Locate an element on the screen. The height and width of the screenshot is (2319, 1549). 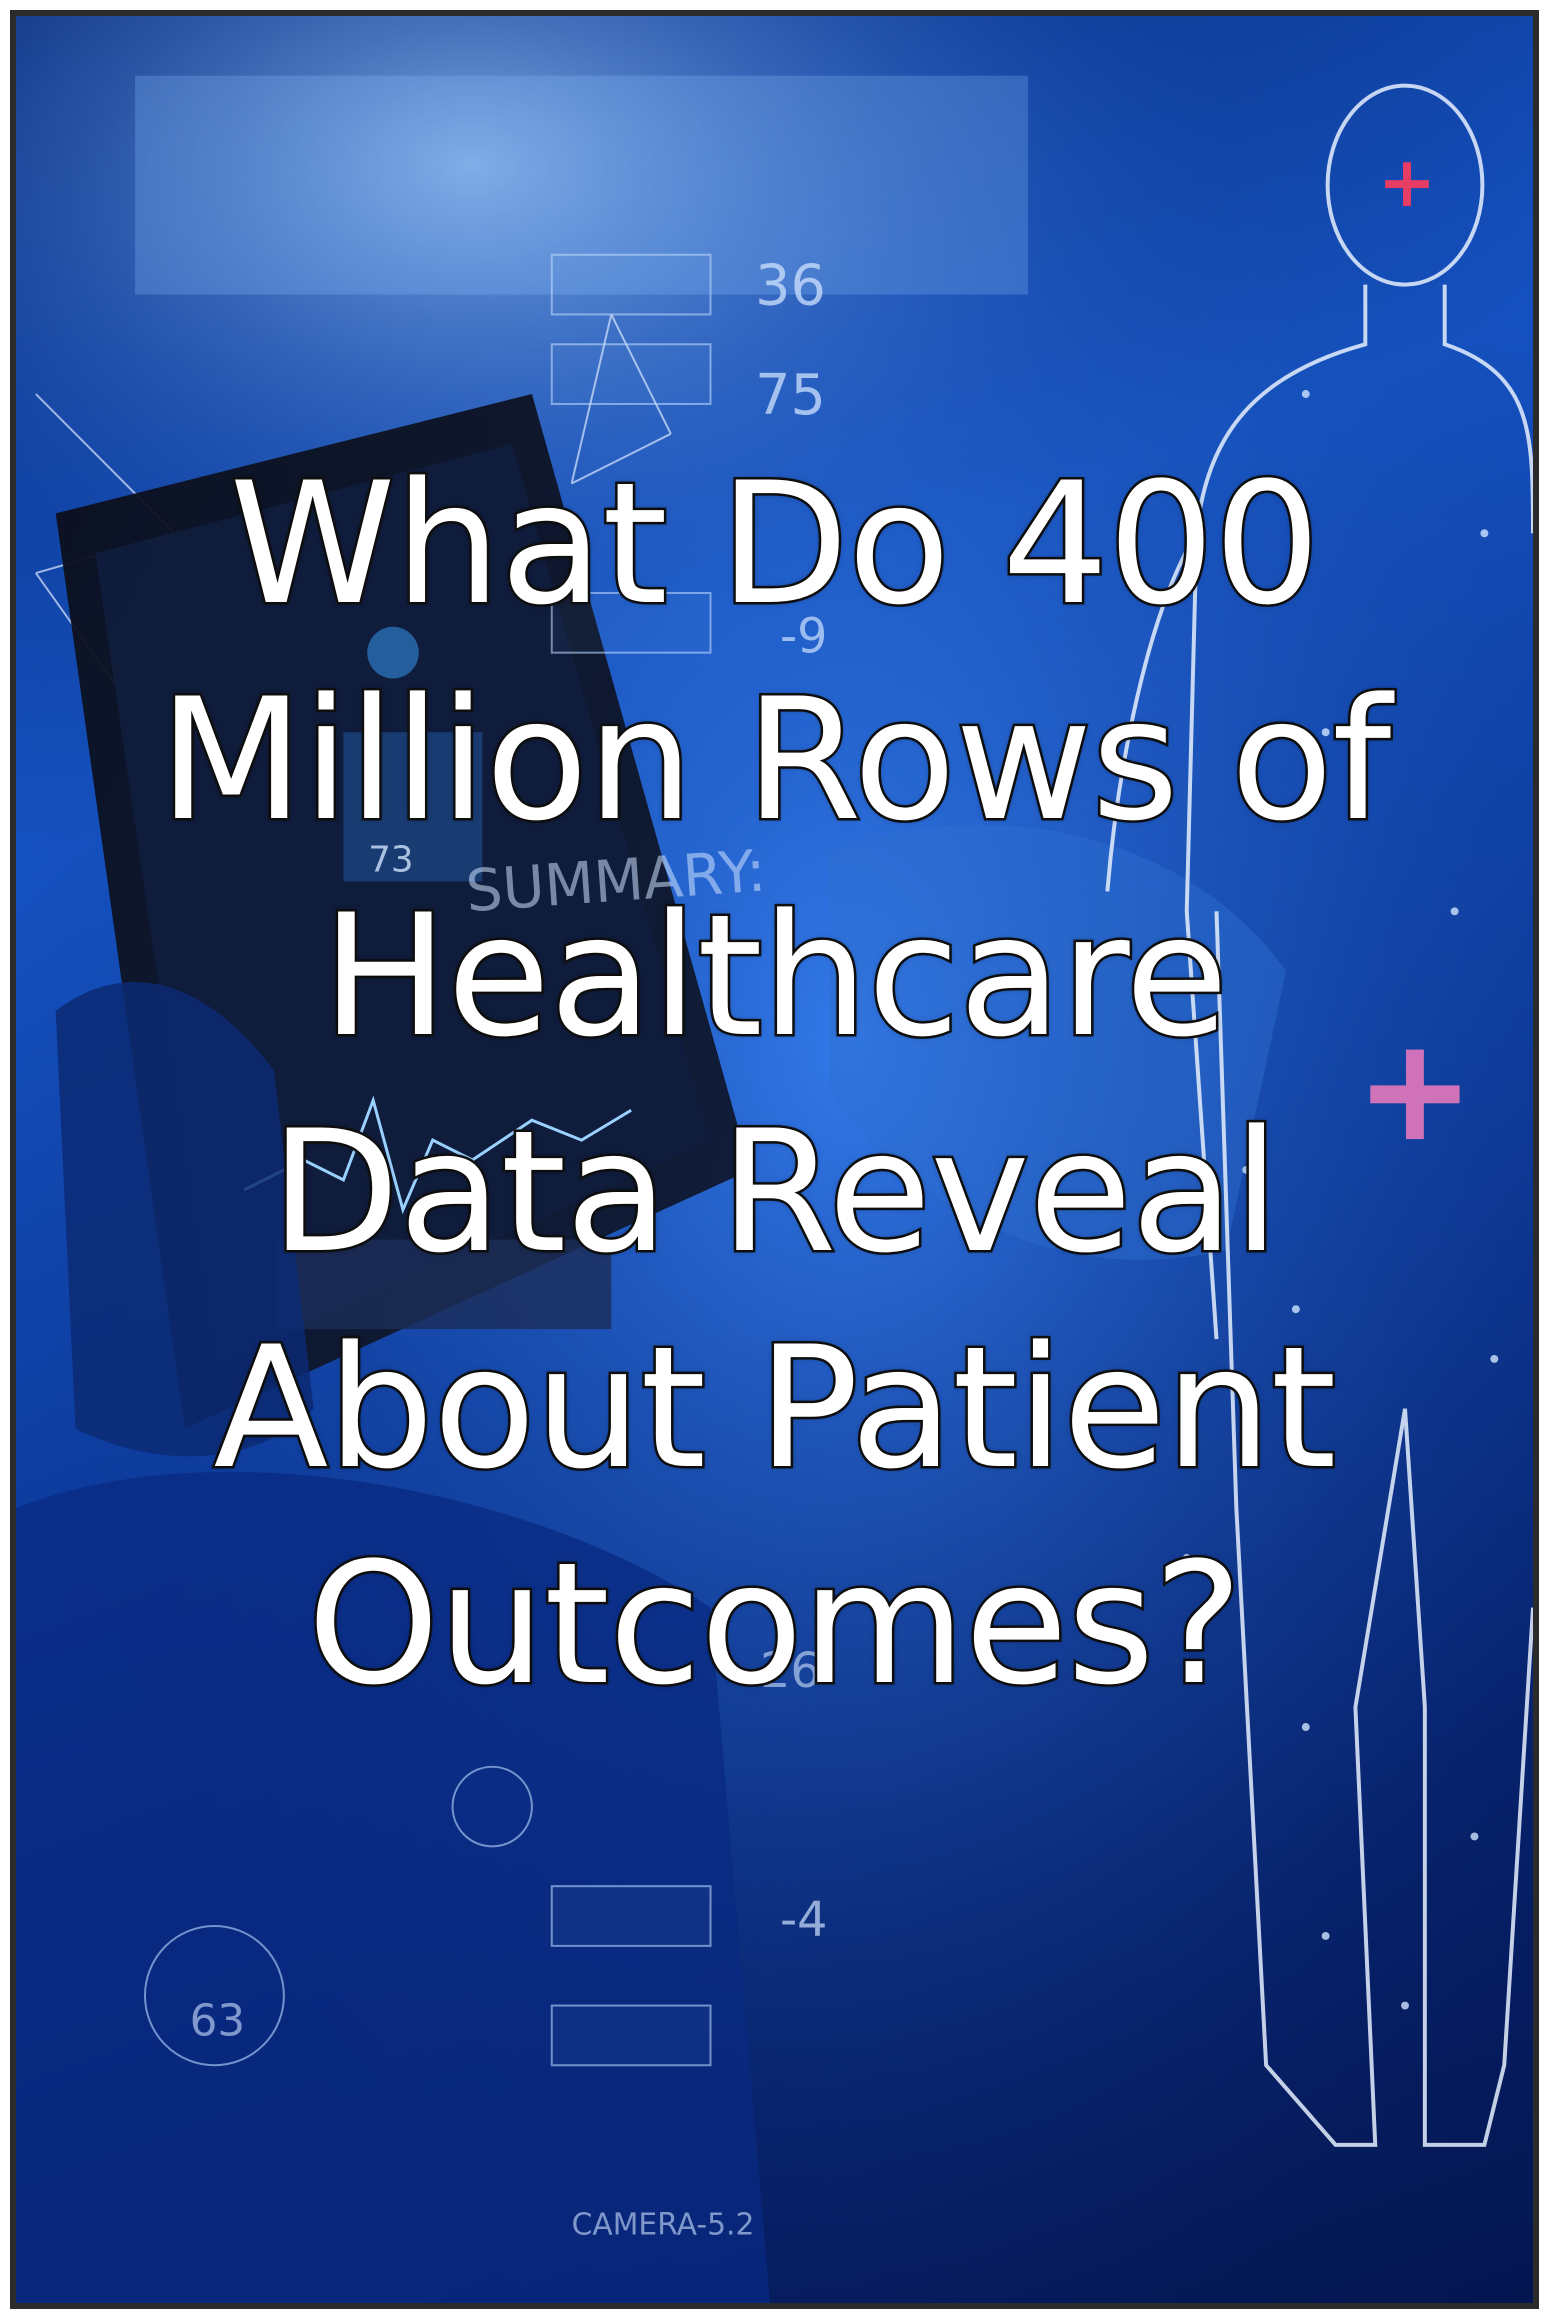
title-line-3: Healthcare is located at coordinates (775, 976).